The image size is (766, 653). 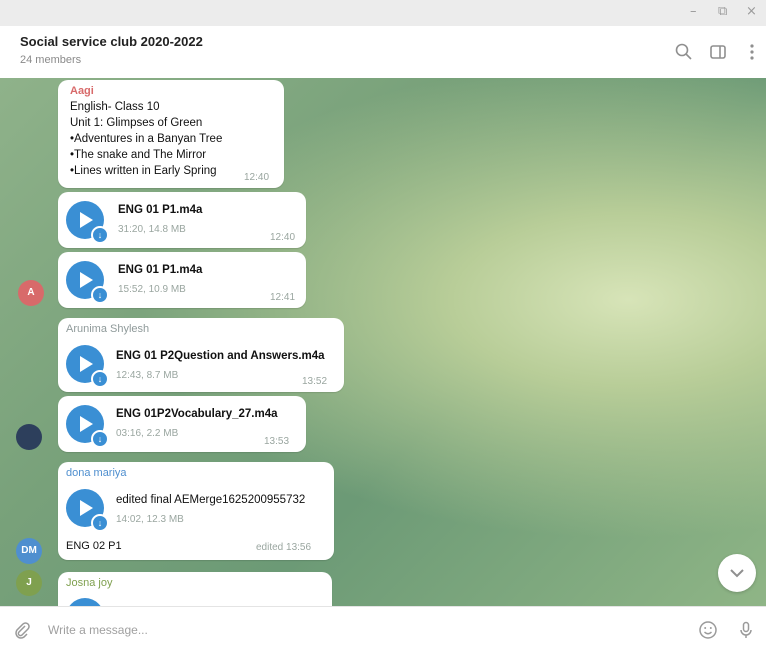 What do you see at coordinates (22, 630) in the screenshot?
I see `paperclip-icon` at bounding box center [22, 630].